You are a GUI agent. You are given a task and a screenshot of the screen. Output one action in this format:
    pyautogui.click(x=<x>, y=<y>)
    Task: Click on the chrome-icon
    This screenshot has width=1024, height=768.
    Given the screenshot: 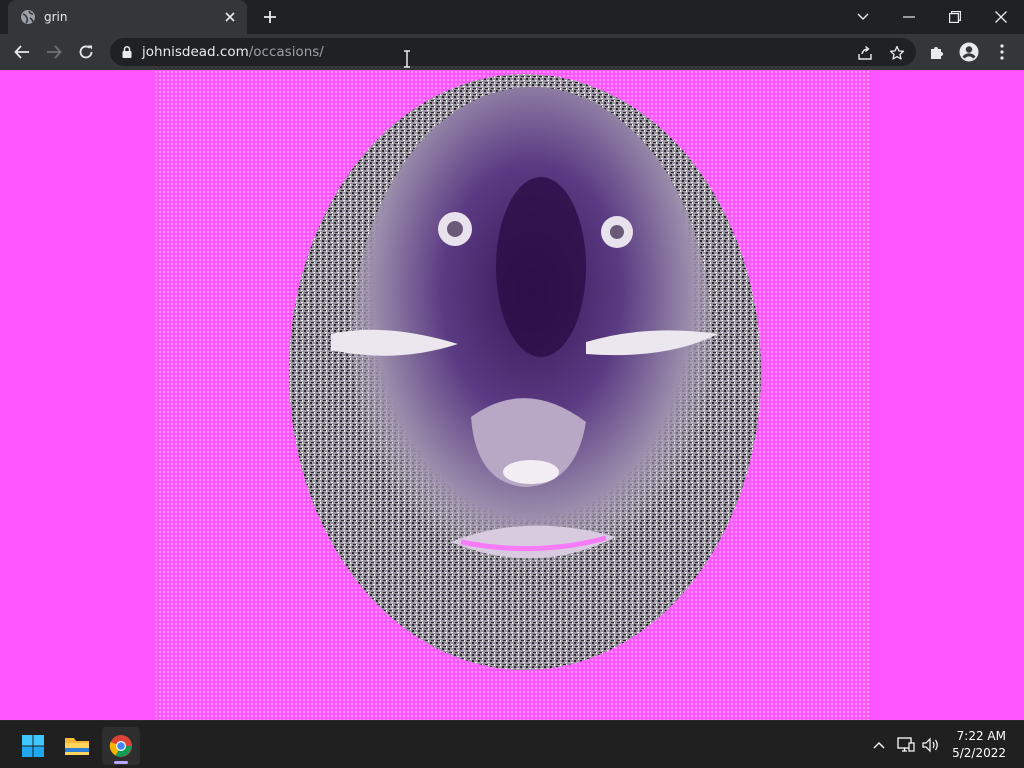 What is the action you would take?
    pyautogui.click(x=120, y=746)
    